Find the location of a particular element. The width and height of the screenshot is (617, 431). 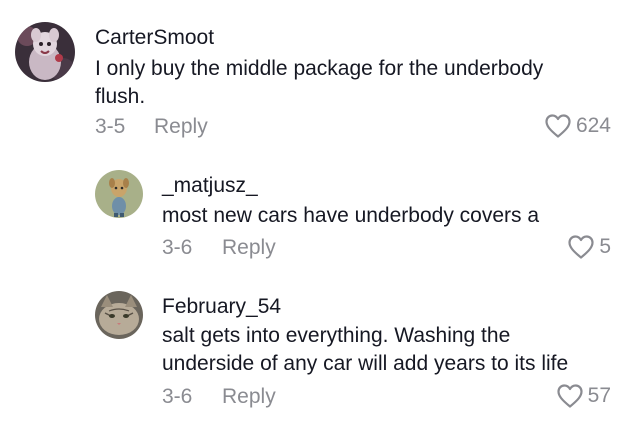

comment-date: 3-5 is located at coordinates (110, 126).